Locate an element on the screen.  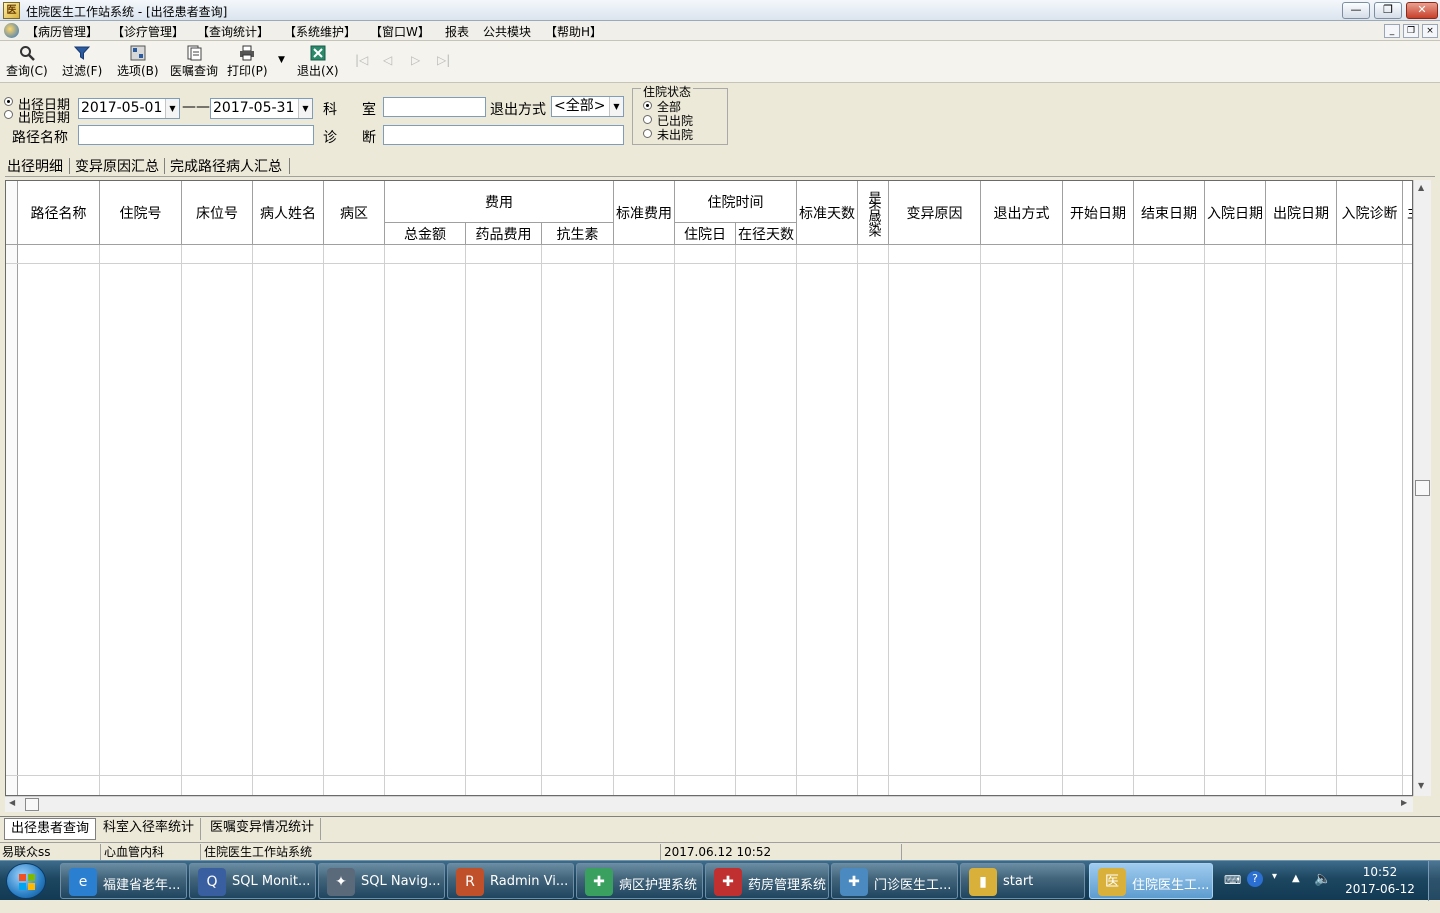
date-to-picker: 2017-05-31 ▼ is located at coordinates (261, 108).